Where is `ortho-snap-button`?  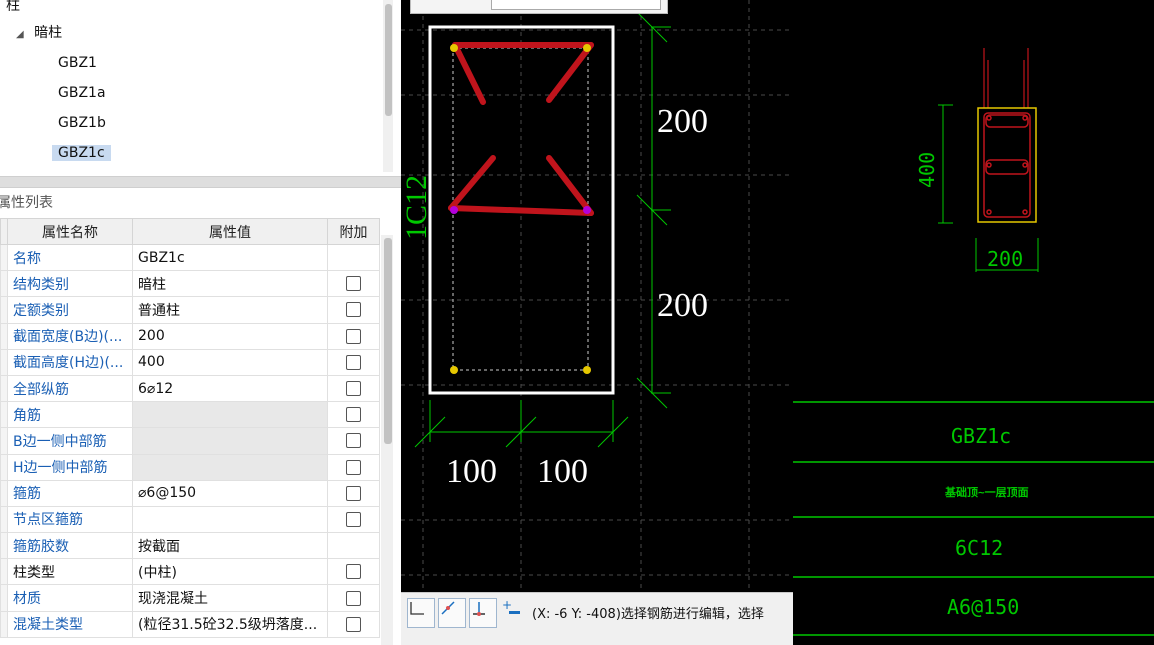 ortho-snap-button is located at coordinates (421, 613).